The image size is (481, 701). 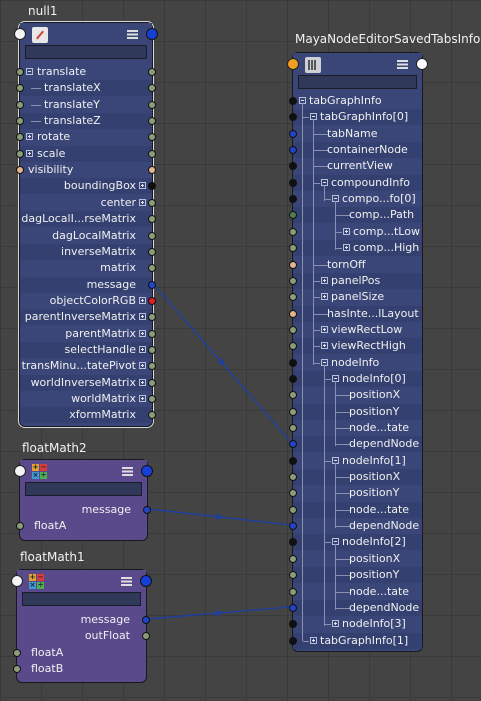 I want to click on attribute-row-visibility: visibility, so click(x=86, y=170).